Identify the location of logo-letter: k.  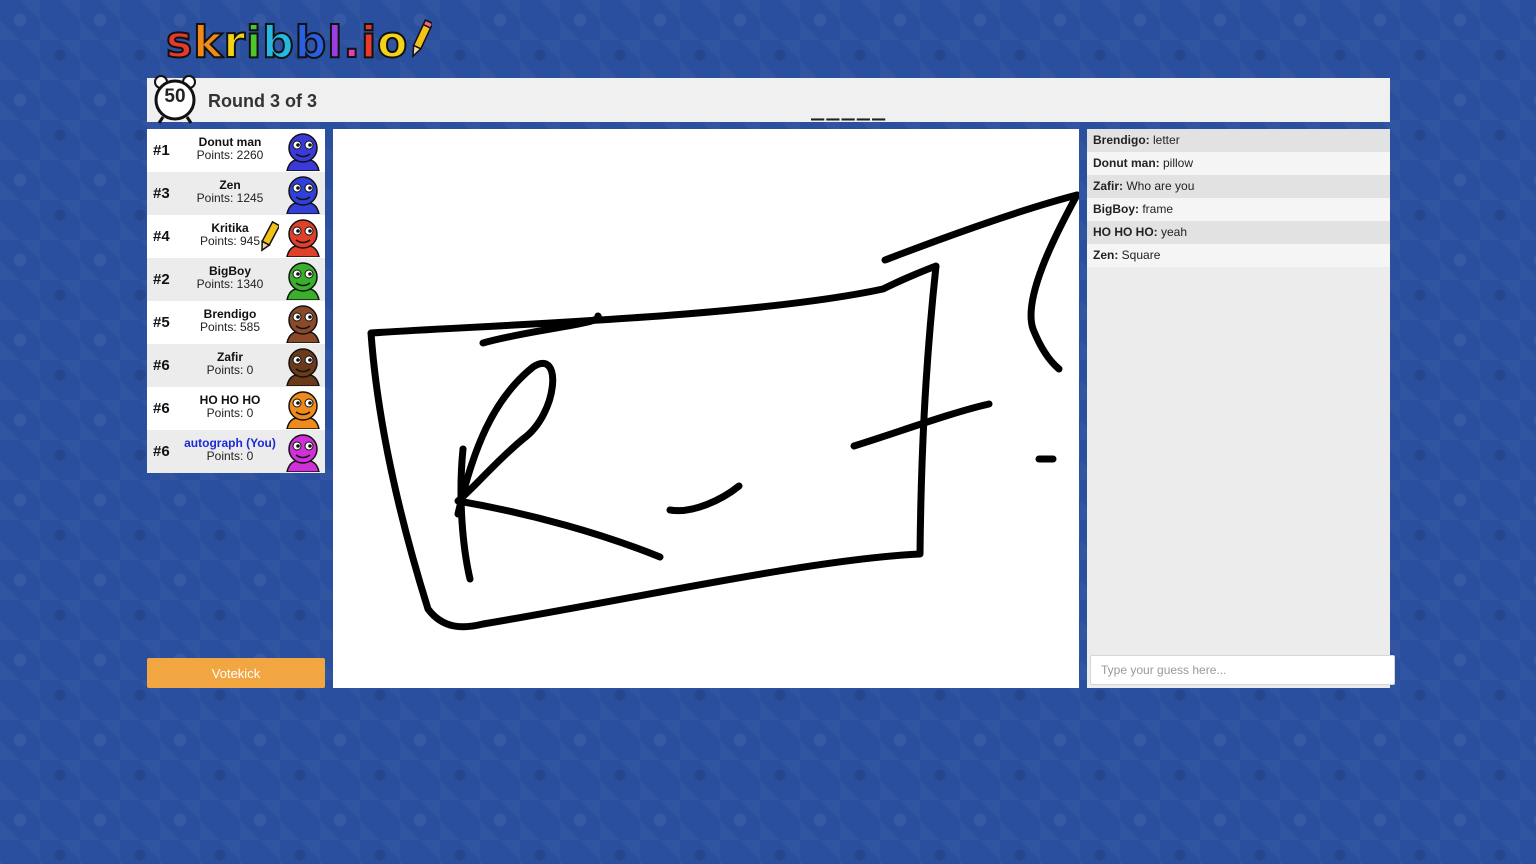
(208, 43).